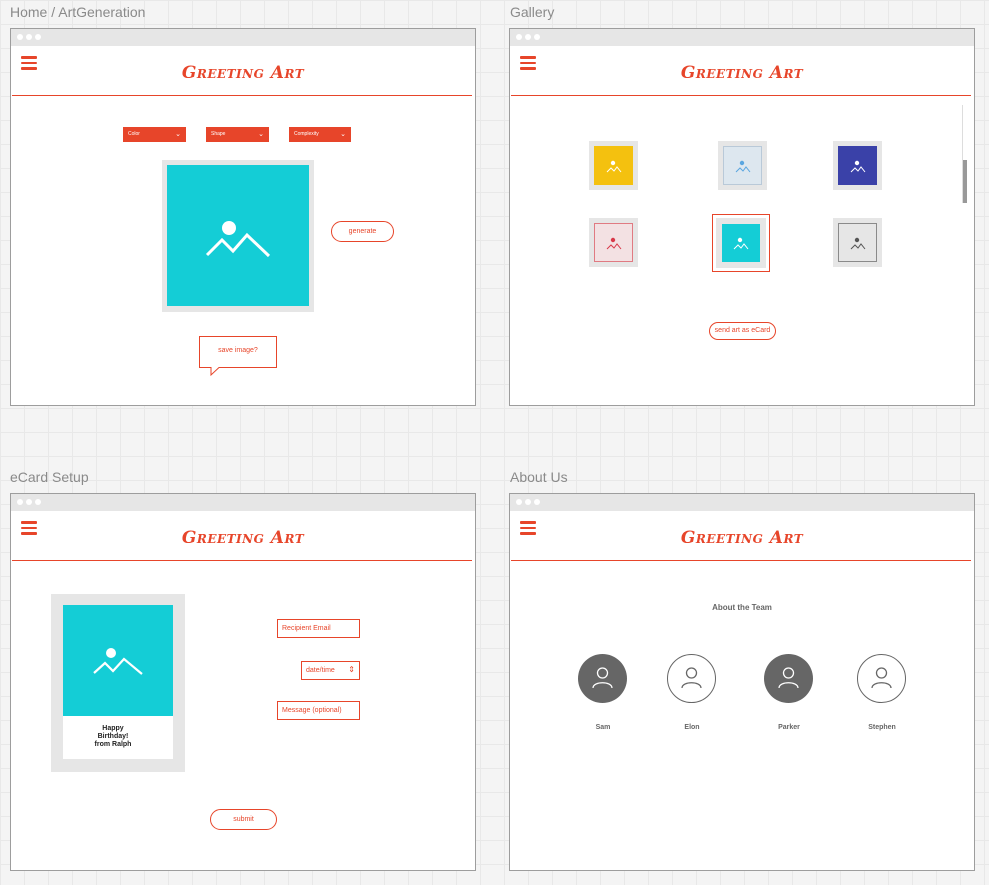 The height and width of the screenshot is (885, 989). What do you see at coordinates (742, 607) in the screenshot?
I see `about-heading: About the Team` at bounding box center [742, 607].